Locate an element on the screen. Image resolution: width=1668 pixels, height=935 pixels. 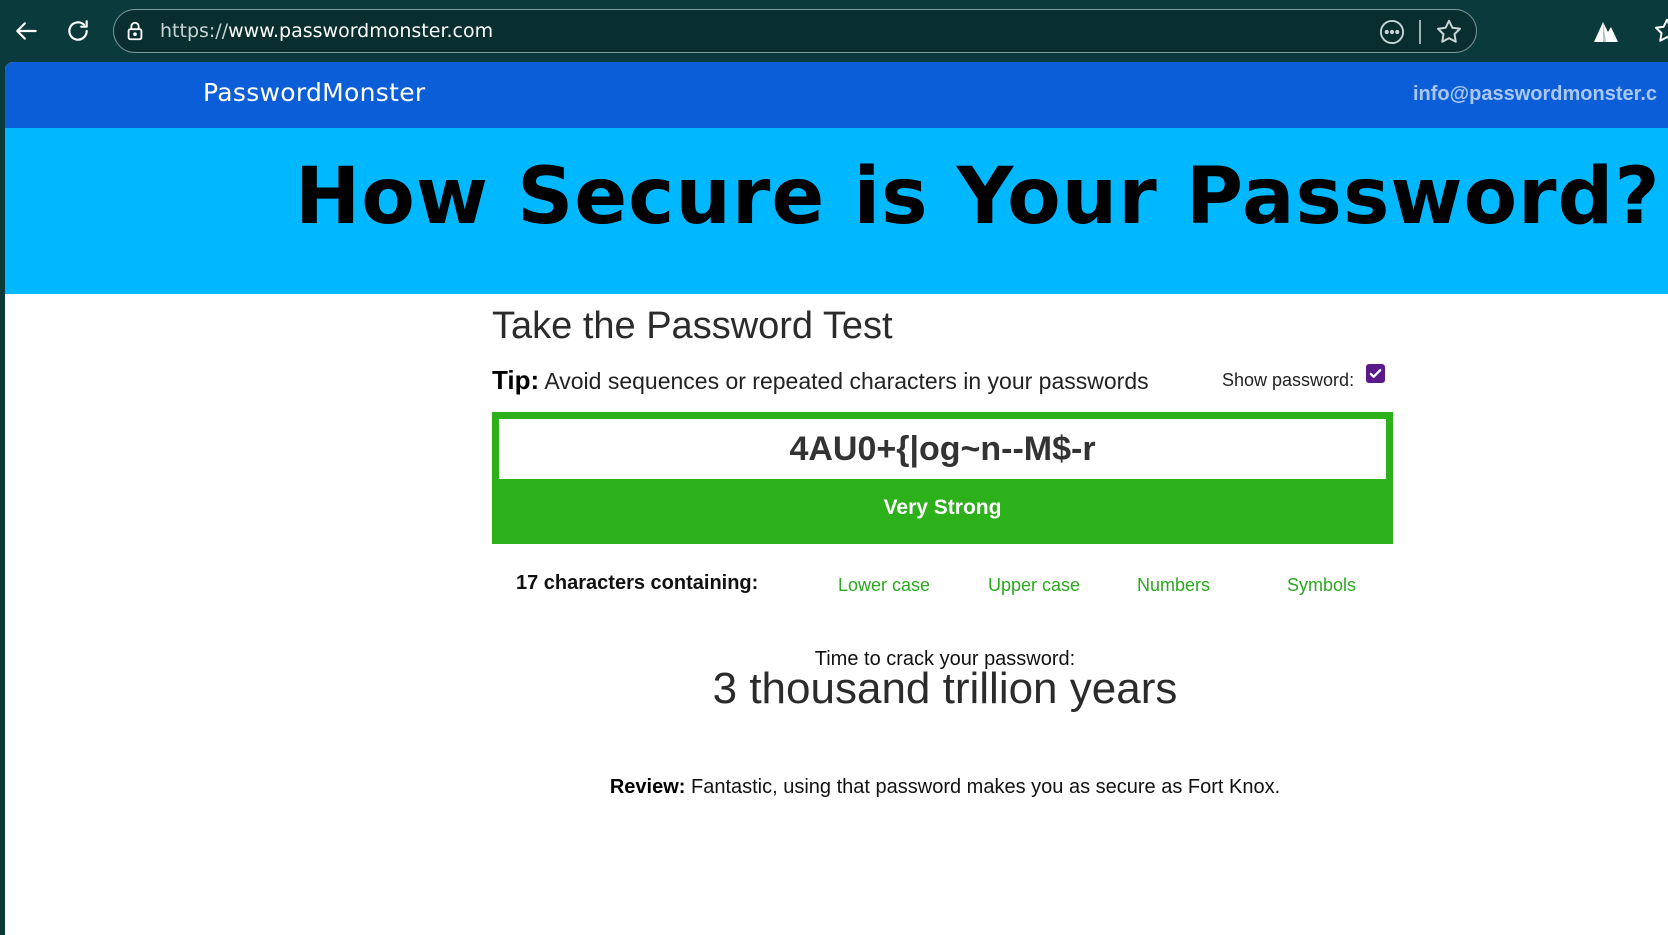
test-title: Take the Password Test is located at coordinates (692, 326).